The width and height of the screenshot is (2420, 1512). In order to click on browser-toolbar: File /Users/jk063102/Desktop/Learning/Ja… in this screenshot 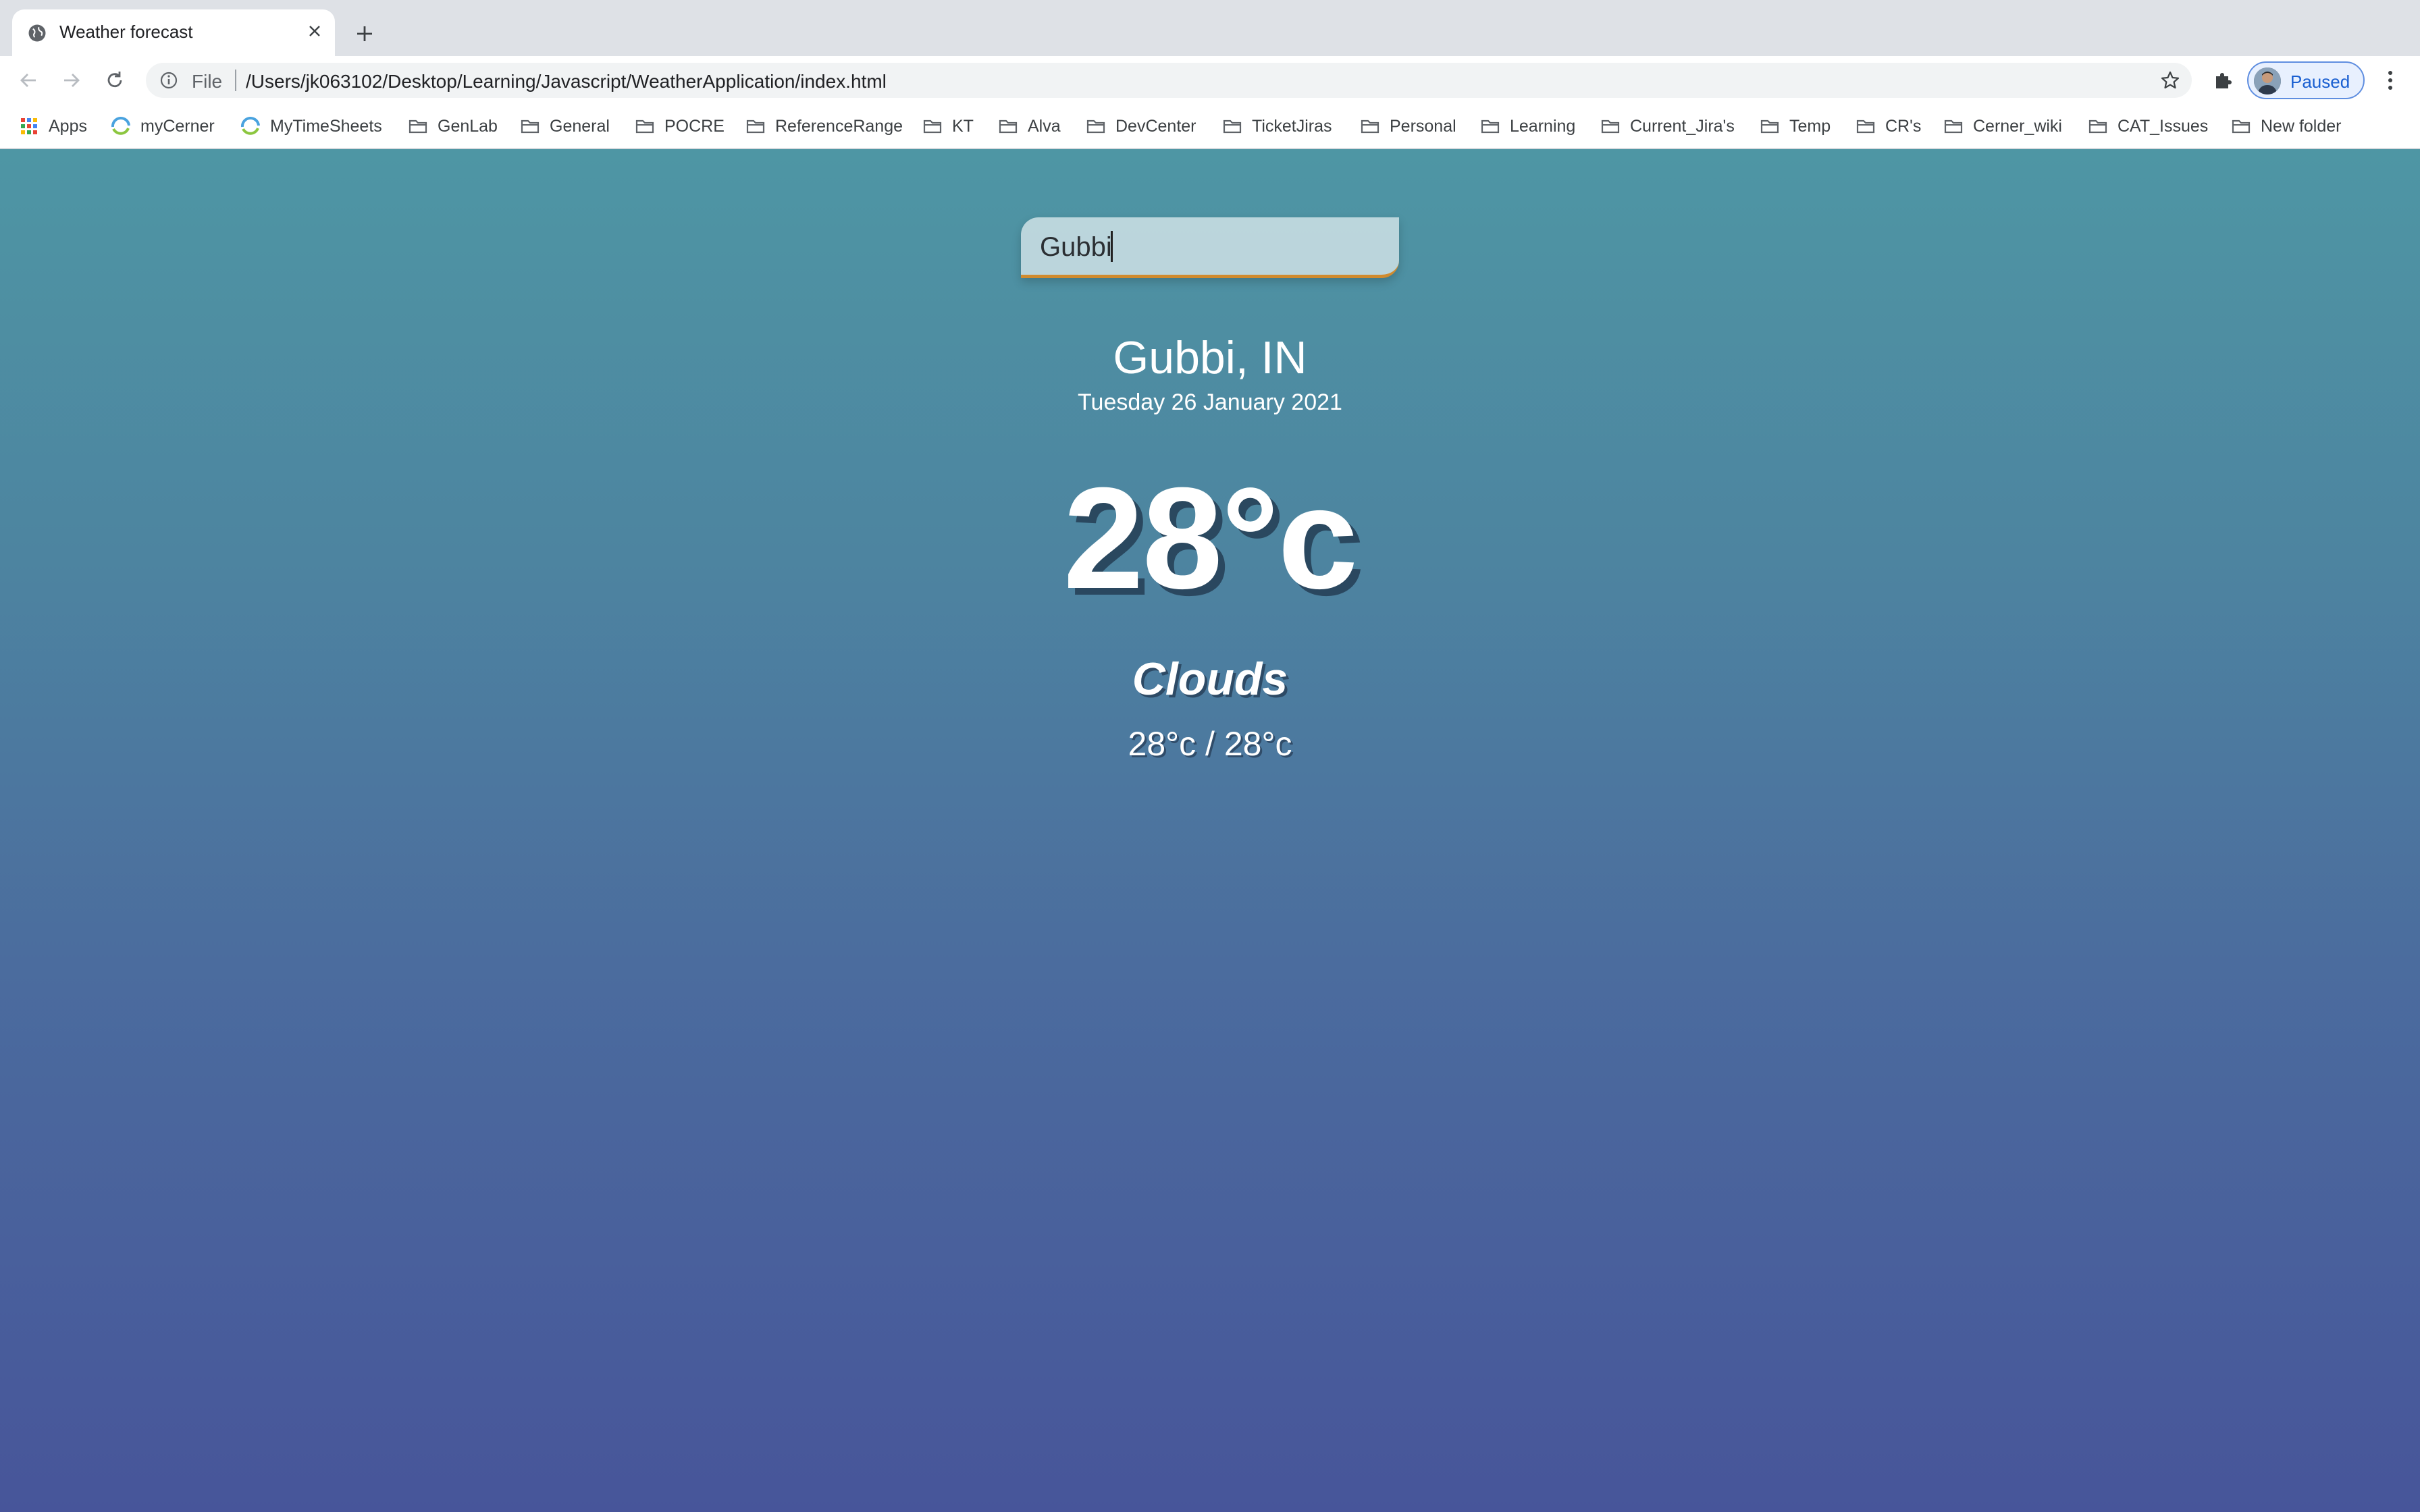, I will do `click(1210, 80)`.